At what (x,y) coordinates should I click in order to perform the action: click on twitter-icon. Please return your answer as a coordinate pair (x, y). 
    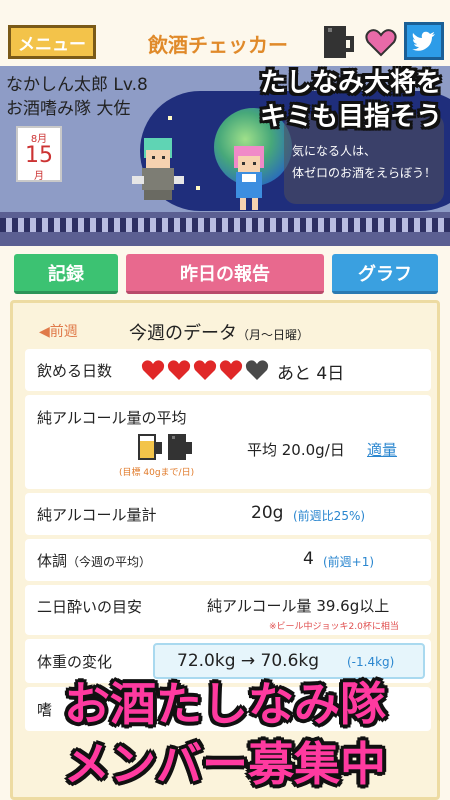
    Looking at the image, I should click on (423, 41).